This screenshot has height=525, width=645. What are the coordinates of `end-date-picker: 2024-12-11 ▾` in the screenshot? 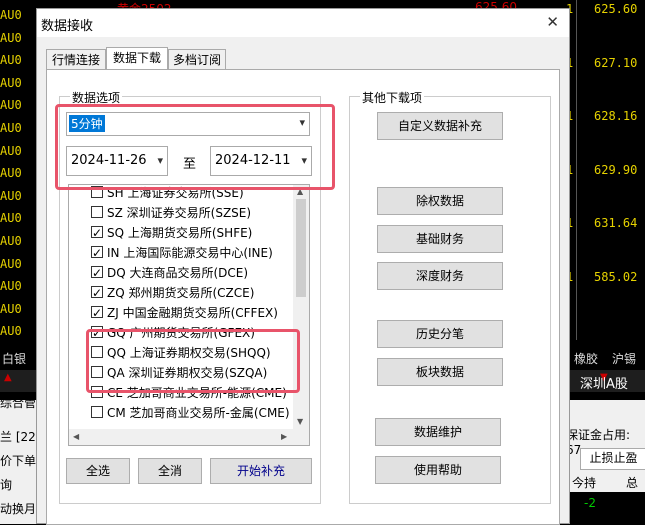 It's located at (261, 161).